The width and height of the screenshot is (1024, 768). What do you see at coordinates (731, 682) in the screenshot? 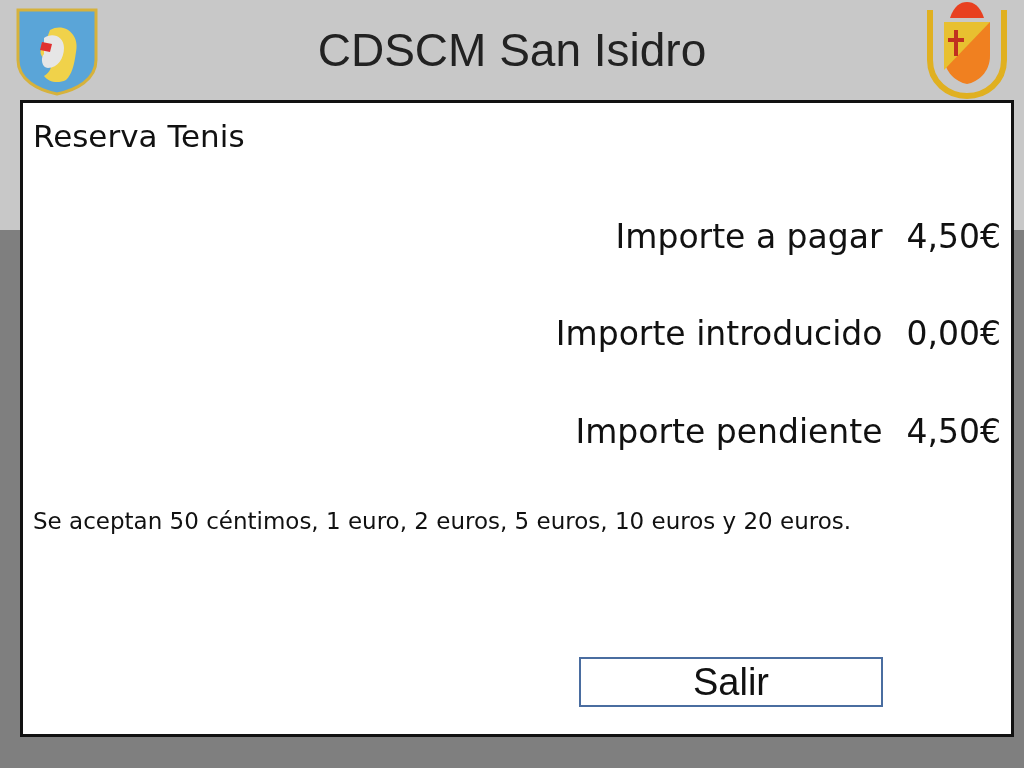
I see `exit-button: Salir` at bounding box center [731, 682].